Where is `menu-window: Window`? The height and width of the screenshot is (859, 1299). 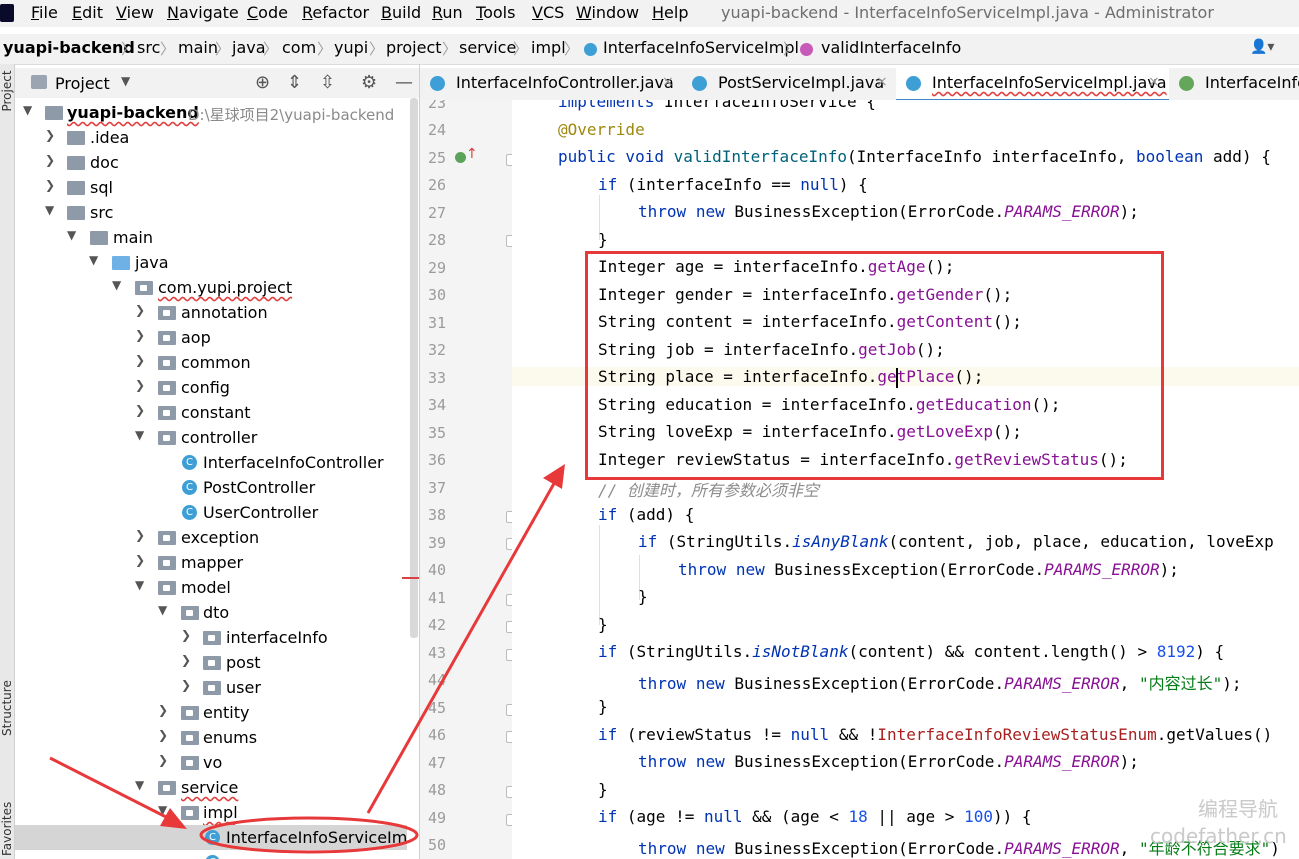
menu-window: Window is located at coordinates (607, 12).